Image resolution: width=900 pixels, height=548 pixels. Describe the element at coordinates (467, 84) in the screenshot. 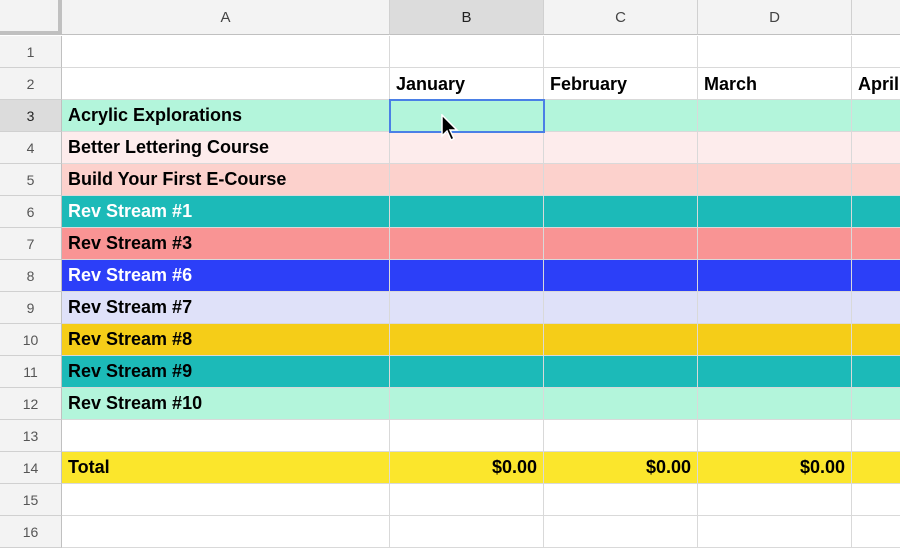

I see `cell-b2: January` at that location.